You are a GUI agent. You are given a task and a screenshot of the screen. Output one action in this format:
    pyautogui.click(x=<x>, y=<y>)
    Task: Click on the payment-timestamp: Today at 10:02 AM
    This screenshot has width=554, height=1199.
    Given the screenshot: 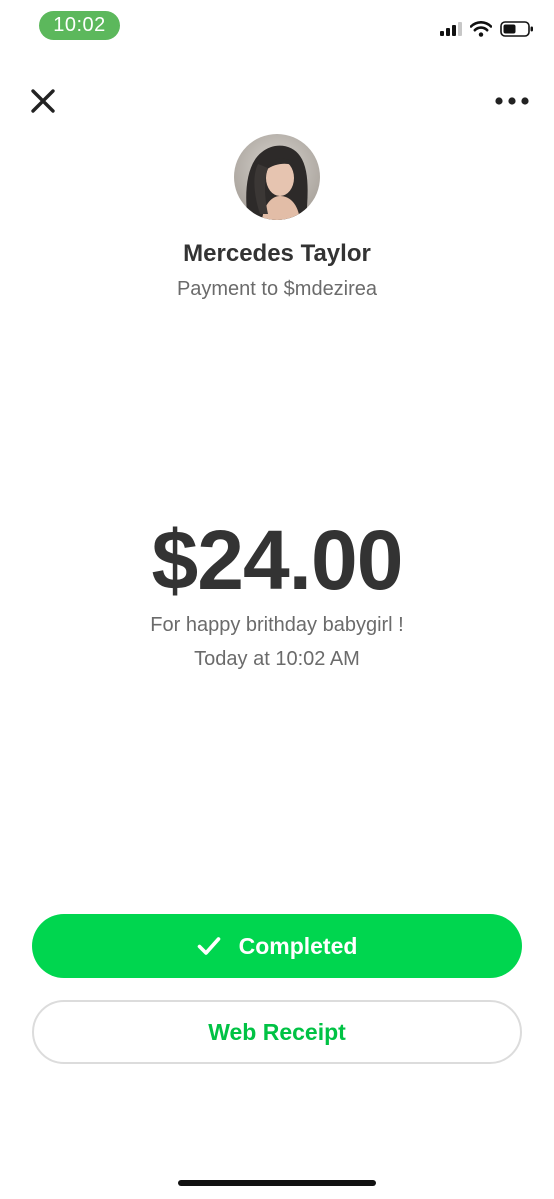 What is the action you would take?
    pyautogui.click(x=277, y=659)
    